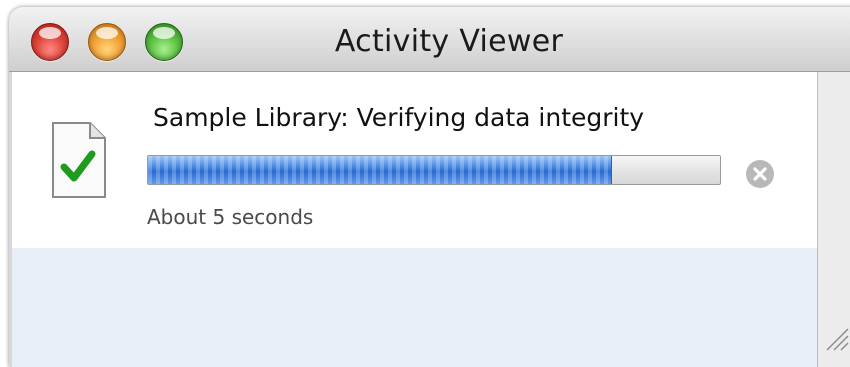 This screenshot has width=850, height=367. Describe the element at coordinates (380, 170) in the screenshot. I see `progress-bar-fill` at that location.